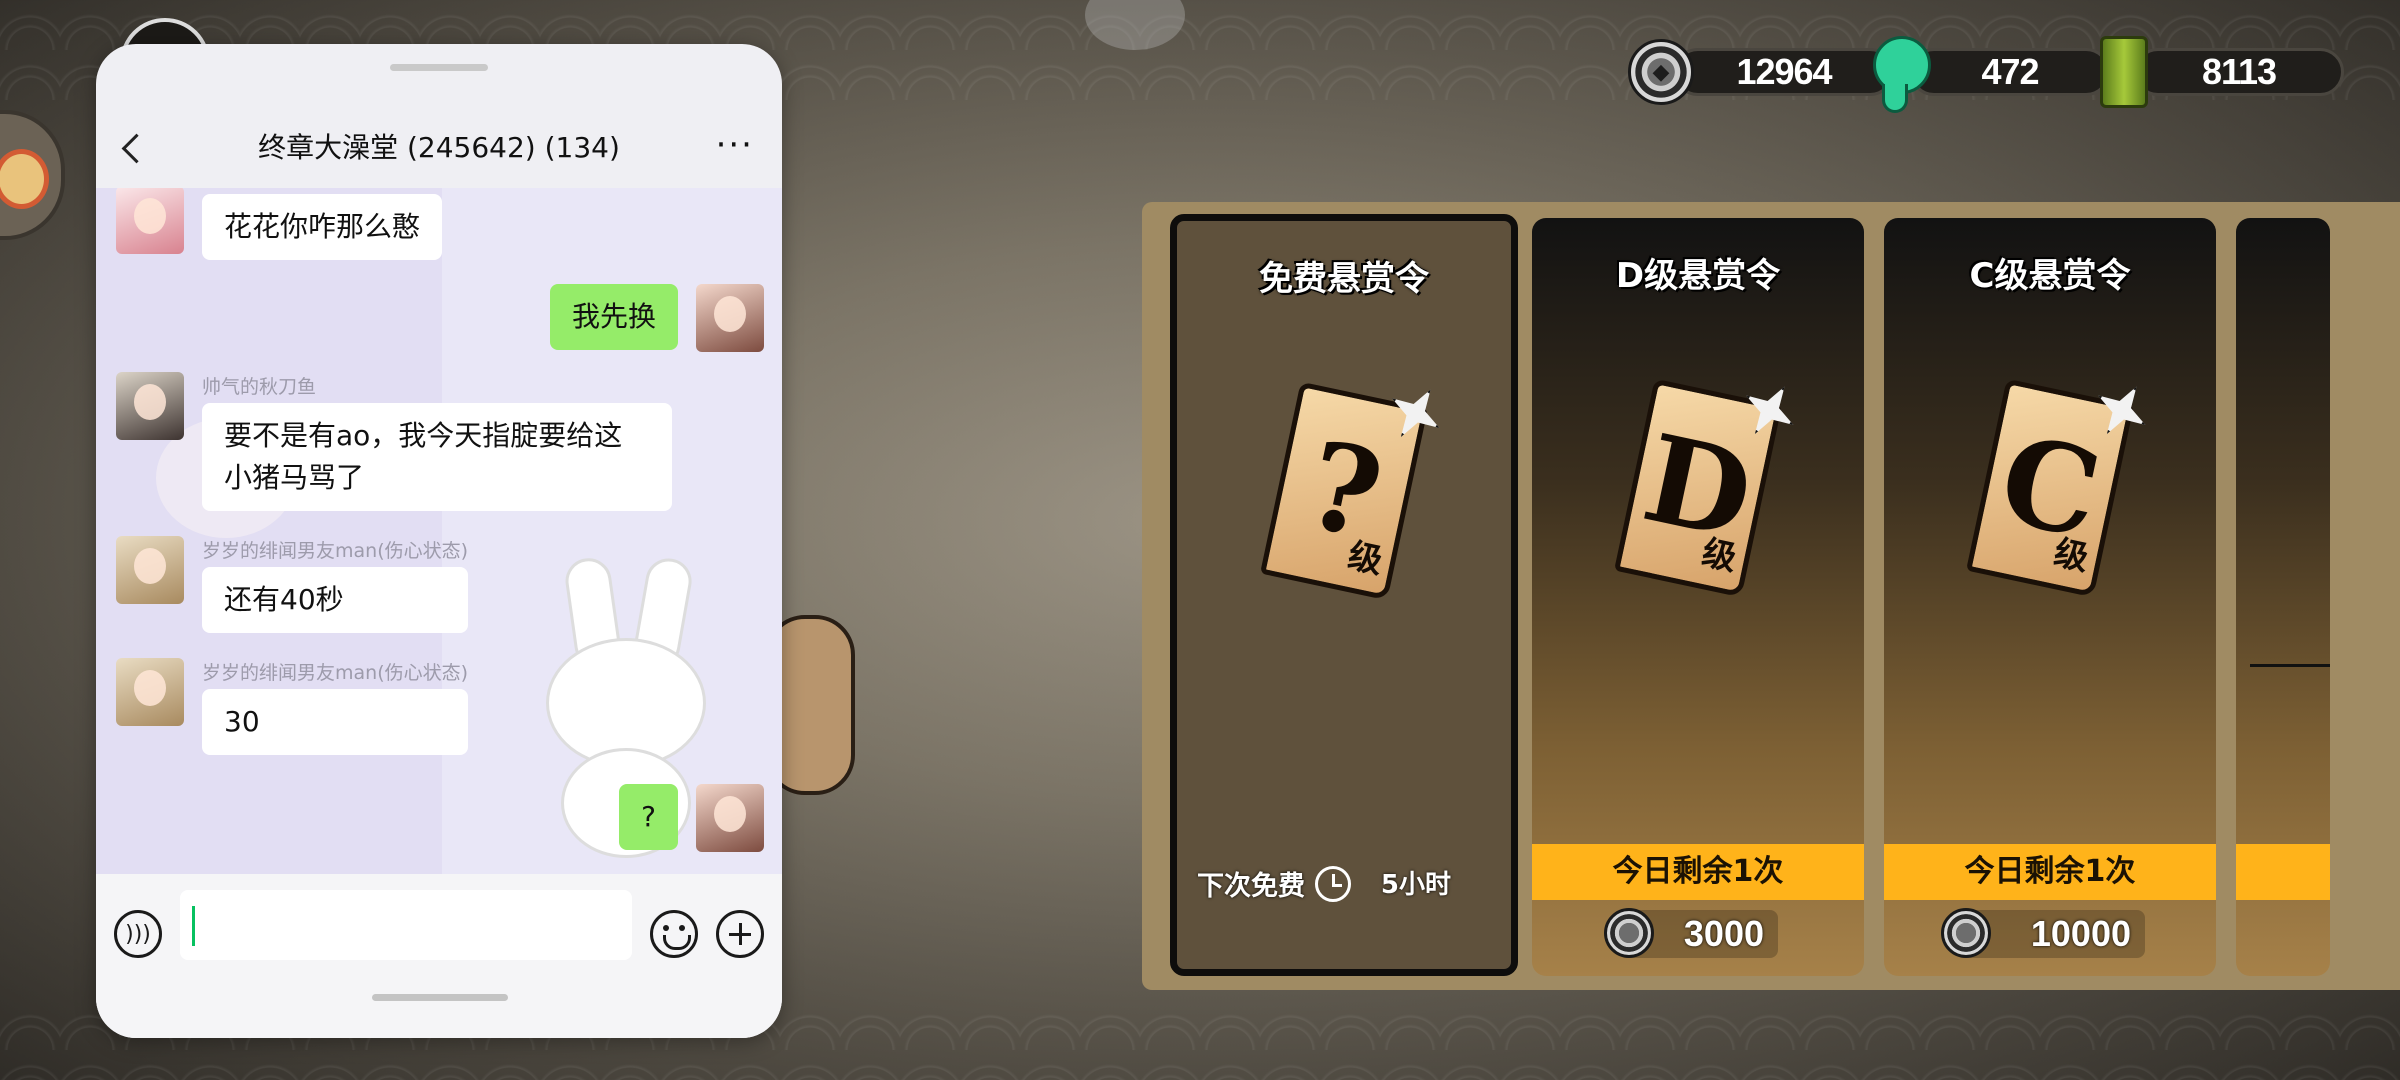 The image size is (2400, 1080). Describe the element at coordinates (269, 531) in the screenshot. I see `chat-background` at that location.